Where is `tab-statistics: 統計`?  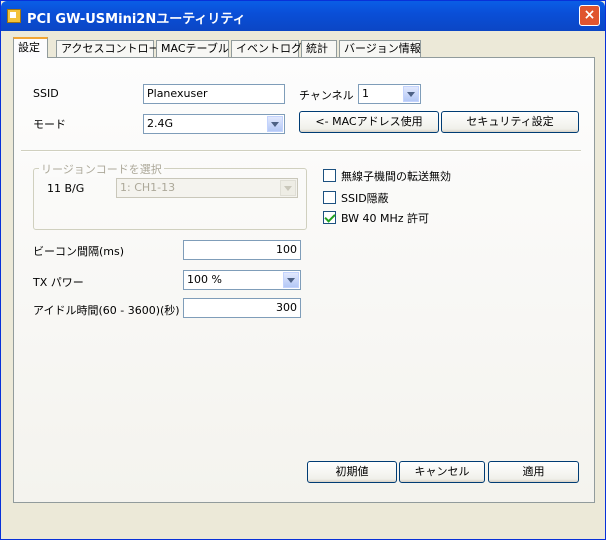 tab-statistics: 統計 is located at coordinates (319, 48).